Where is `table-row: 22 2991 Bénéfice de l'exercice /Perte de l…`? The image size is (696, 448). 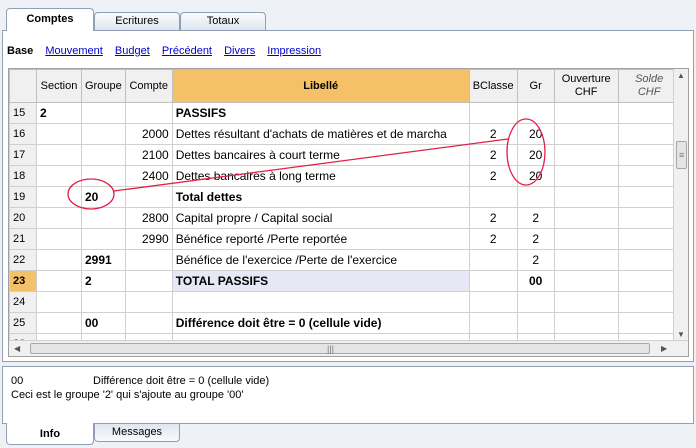 table-row: 22 2991 Bénéfice de l'exercice /Perte de l… is located at coordinates (345, 260).